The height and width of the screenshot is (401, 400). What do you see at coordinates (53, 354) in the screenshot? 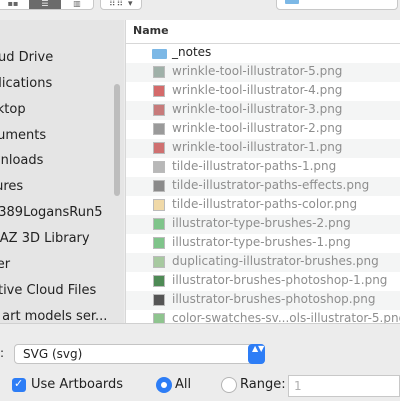
I see `format-value: SVG (svg)` at bounding box center [53, 354].